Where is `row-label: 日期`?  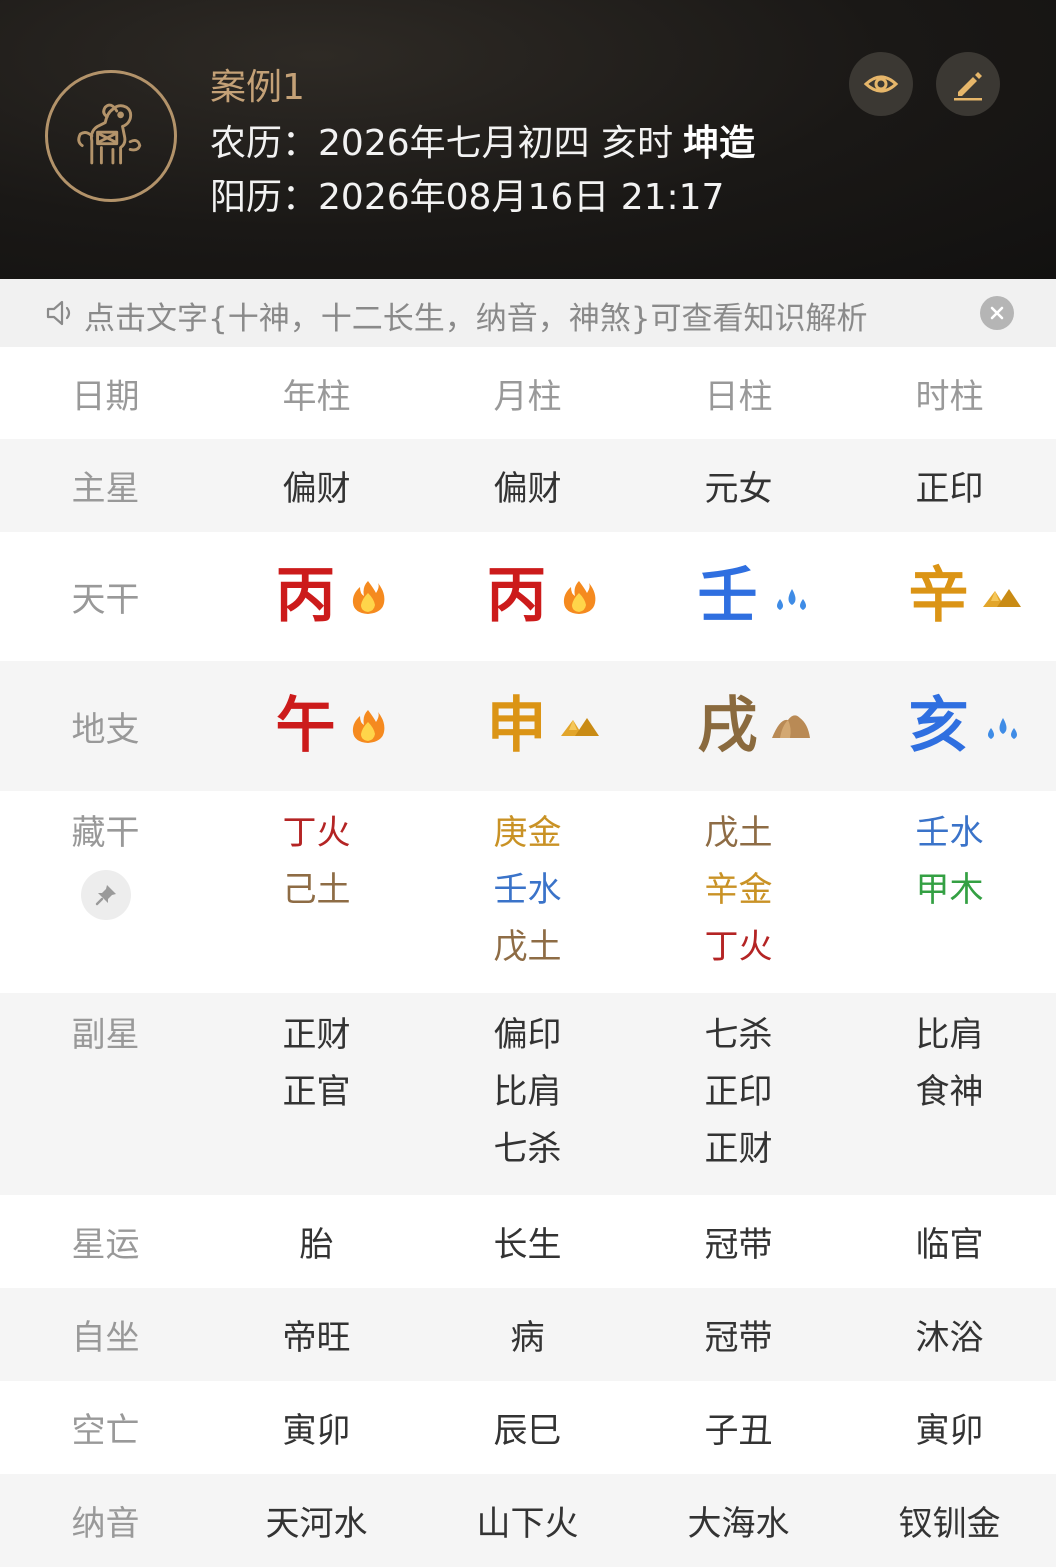 row-label: 日期 is located at coordinates (105, 396).